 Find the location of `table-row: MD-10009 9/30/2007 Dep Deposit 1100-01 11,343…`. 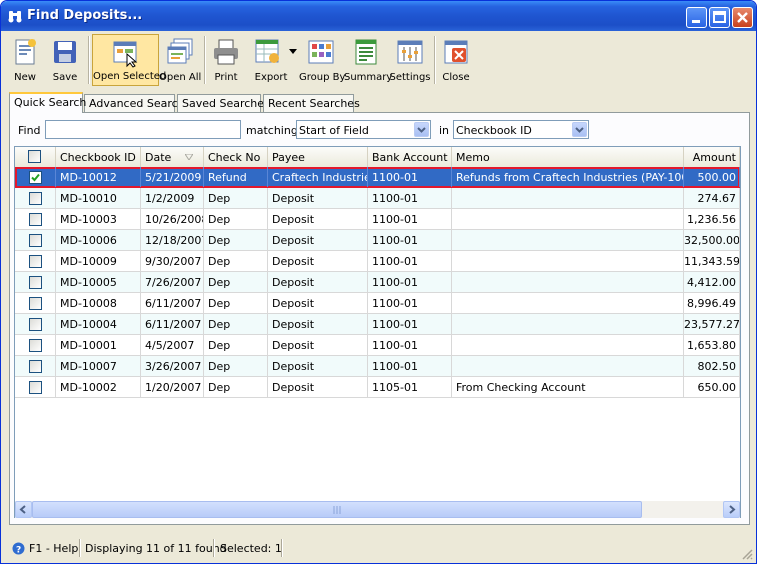

table-row: MD-10009 9/30/2007 Dep Deposit 1100-01 11,343… is located at coordinates (377, 261).